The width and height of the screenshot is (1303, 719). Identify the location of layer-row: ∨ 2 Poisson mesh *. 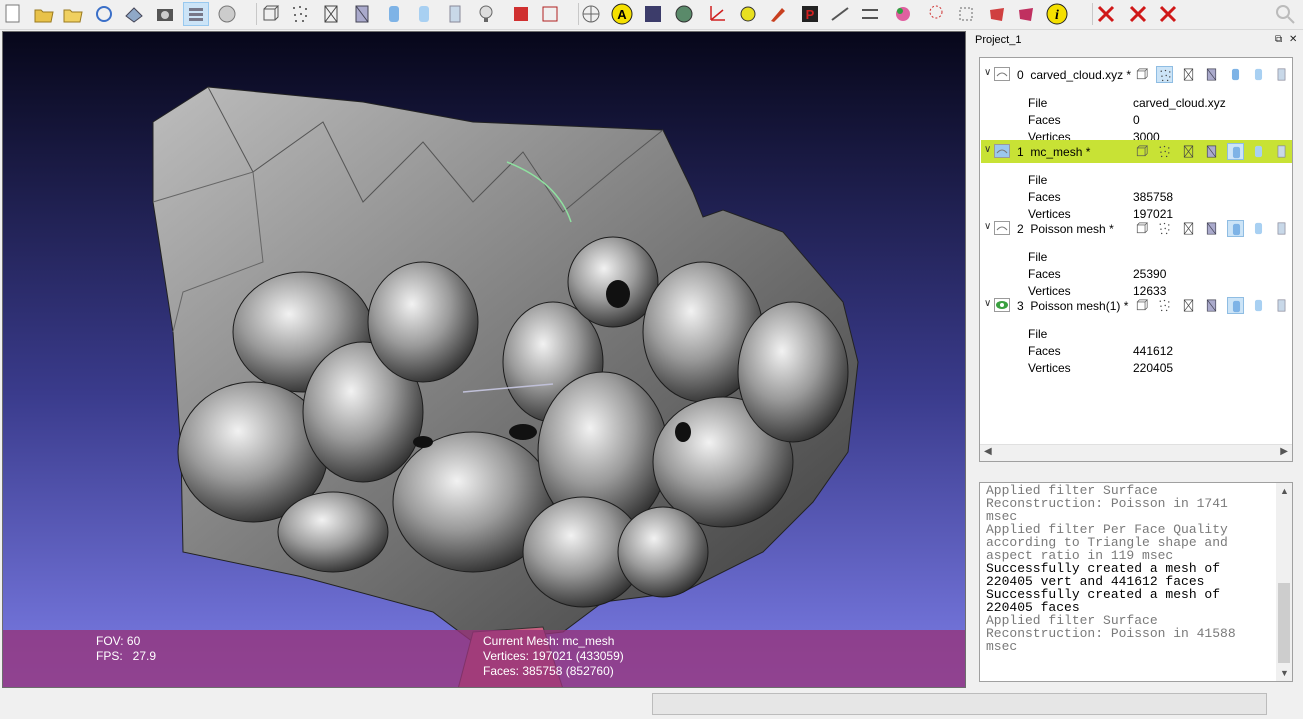
(1136, 228).